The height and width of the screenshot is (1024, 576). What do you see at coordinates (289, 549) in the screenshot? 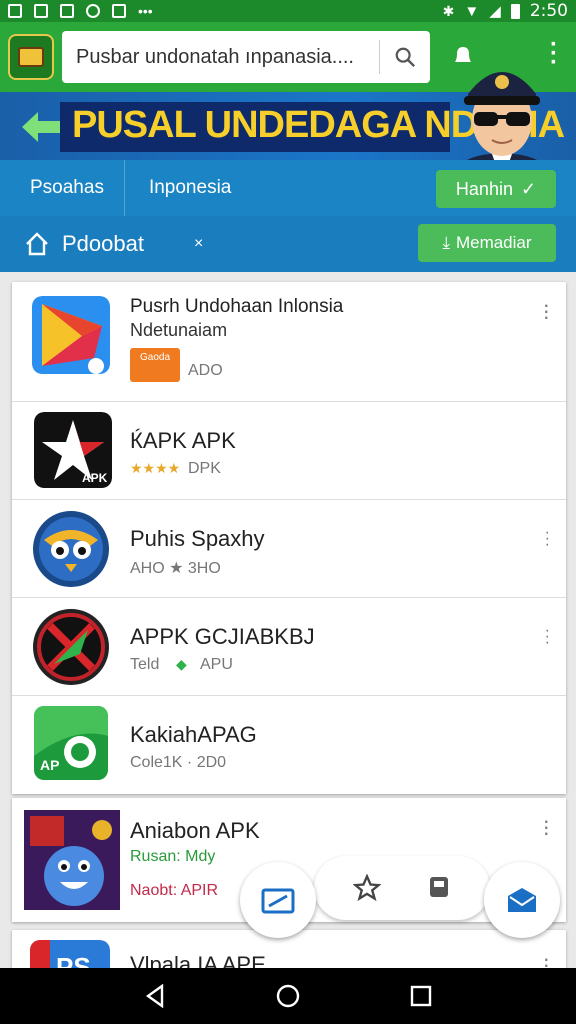
I see `list-item: Puhis Spaxhy AHO ★ 3HO · · ·` at bounding box center [289, 549].